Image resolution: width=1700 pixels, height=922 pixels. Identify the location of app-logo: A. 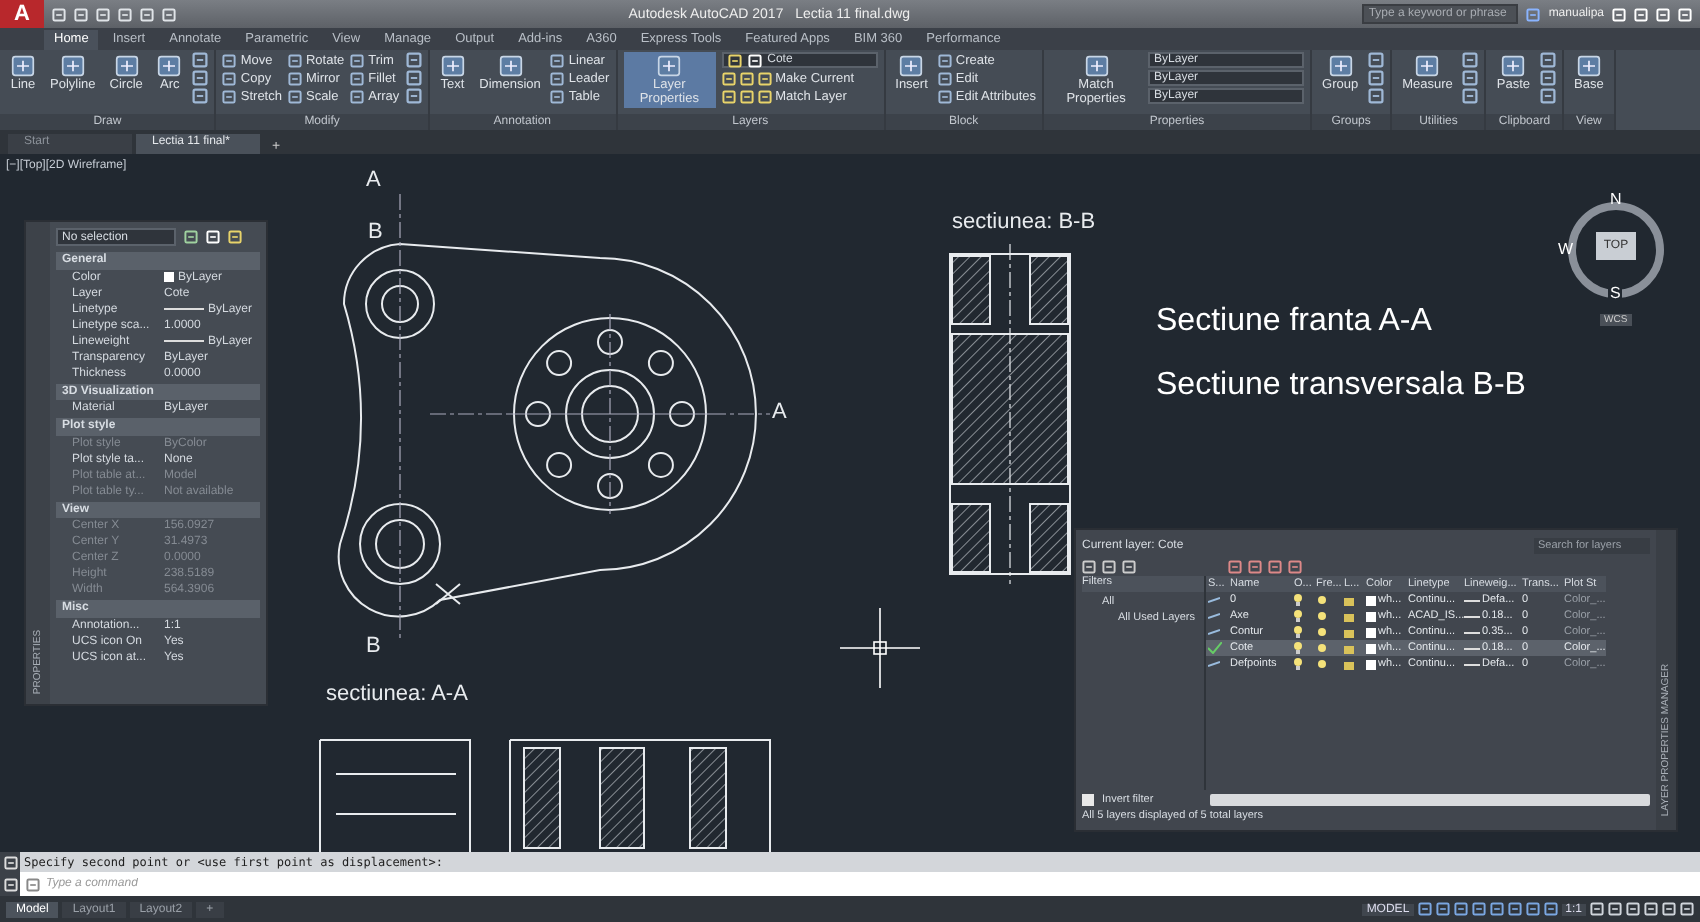
(22, 14).